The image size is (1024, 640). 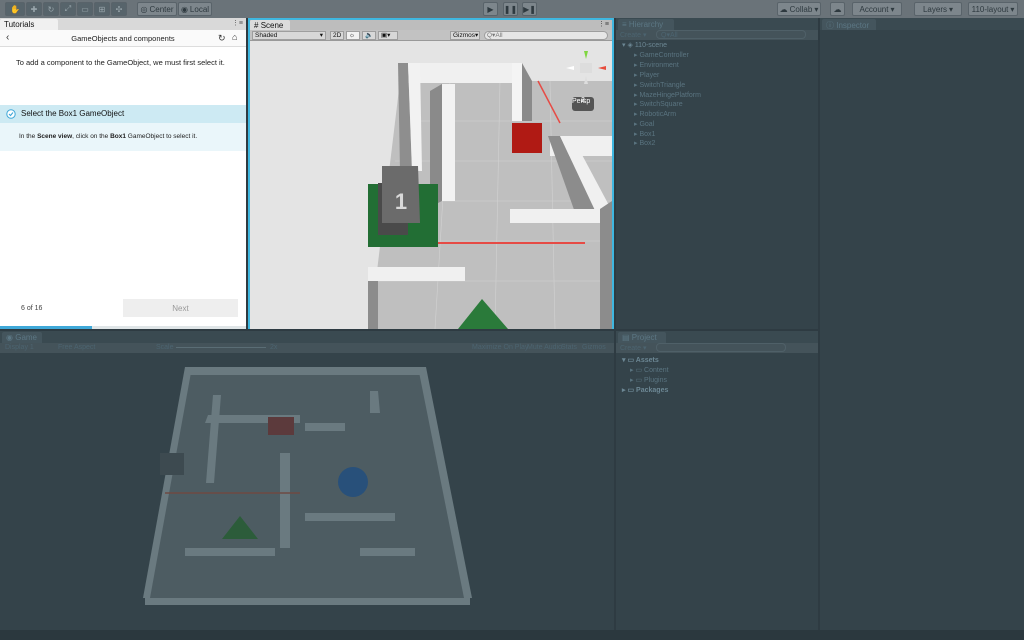 What do you see at coordinates (388, 35) in the screenshot?
I see `effects-dropdown: ▣▾` at bounding box center [388, 35].